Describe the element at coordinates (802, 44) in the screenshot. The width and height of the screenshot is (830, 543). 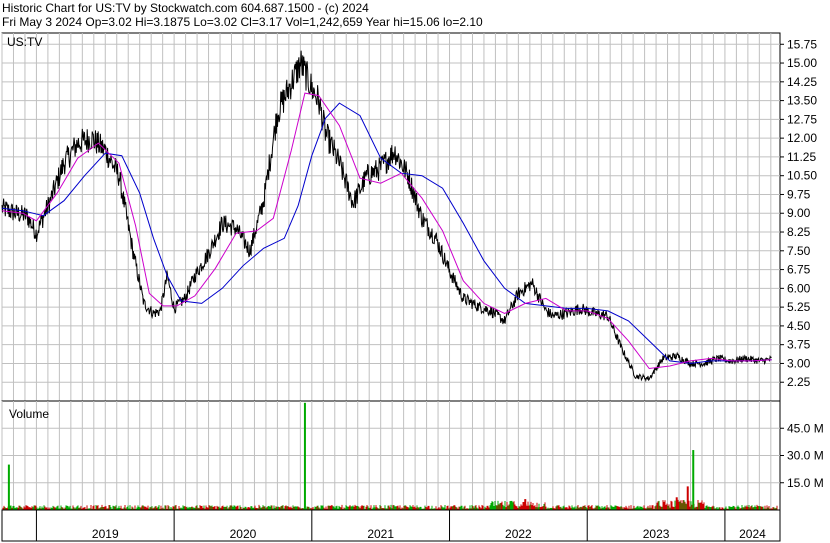
I see `price-y-tick-label: 15.75` at that location.